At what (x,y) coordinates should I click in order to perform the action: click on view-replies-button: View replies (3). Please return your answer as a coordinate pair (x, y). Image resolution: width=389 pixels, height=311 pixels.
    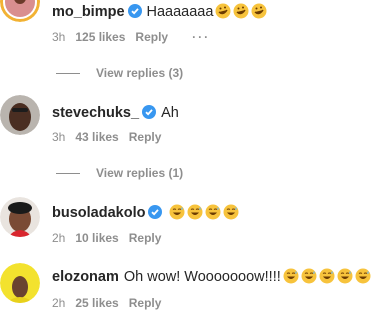
    Looking at the image, I should click on (119, 73).